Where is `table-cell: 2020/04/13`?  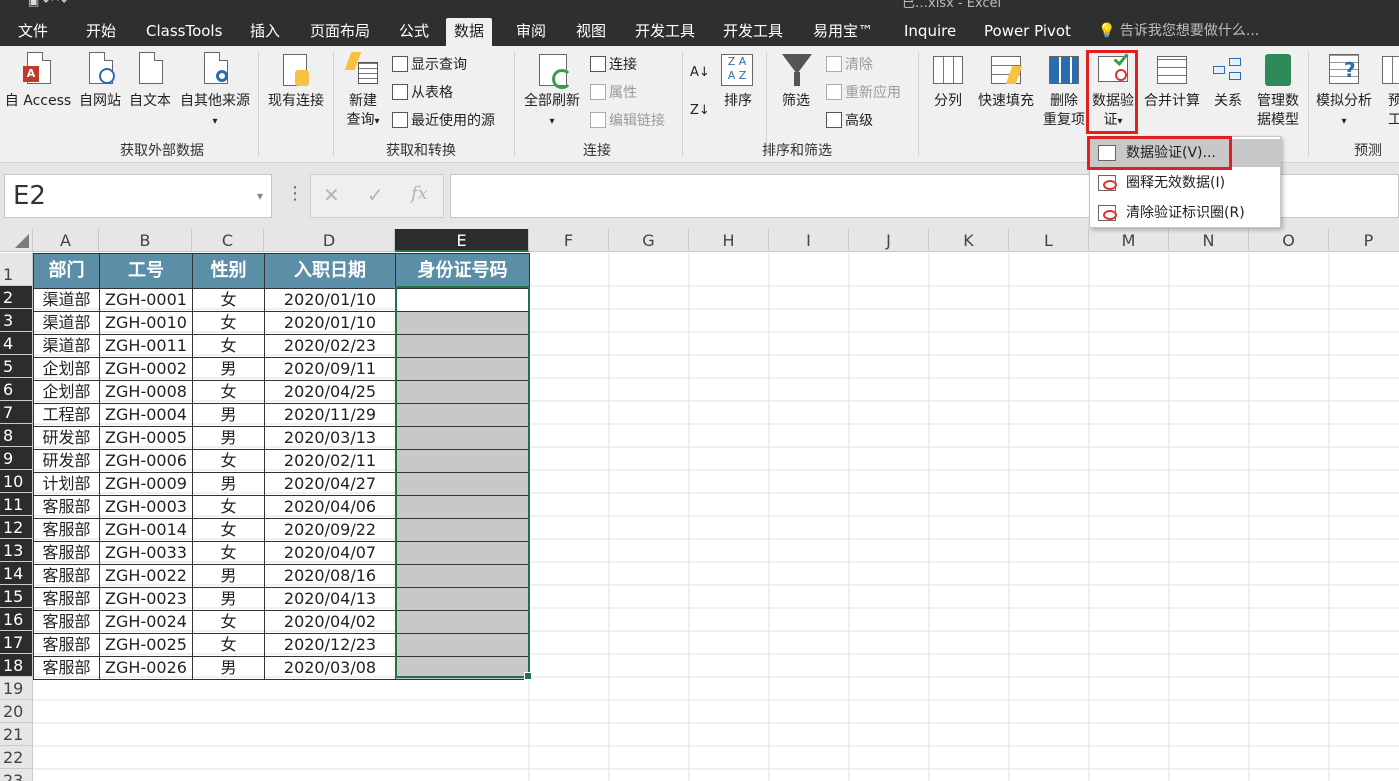 table-cell: 2020/04/13 is located at coordinates (330, 599).